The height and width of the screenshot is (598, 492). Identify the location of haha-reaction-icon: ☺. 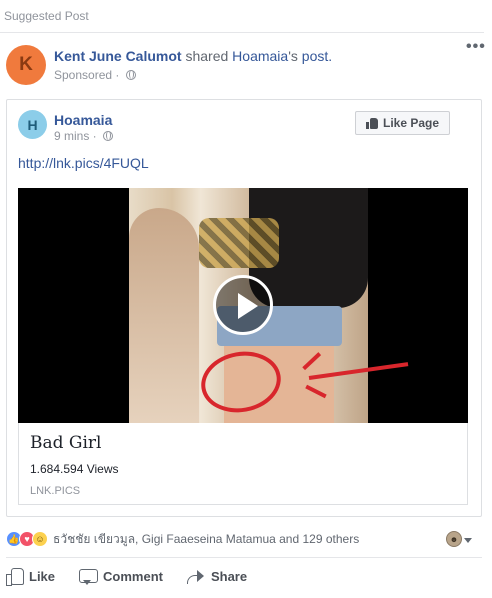
(40, 539).